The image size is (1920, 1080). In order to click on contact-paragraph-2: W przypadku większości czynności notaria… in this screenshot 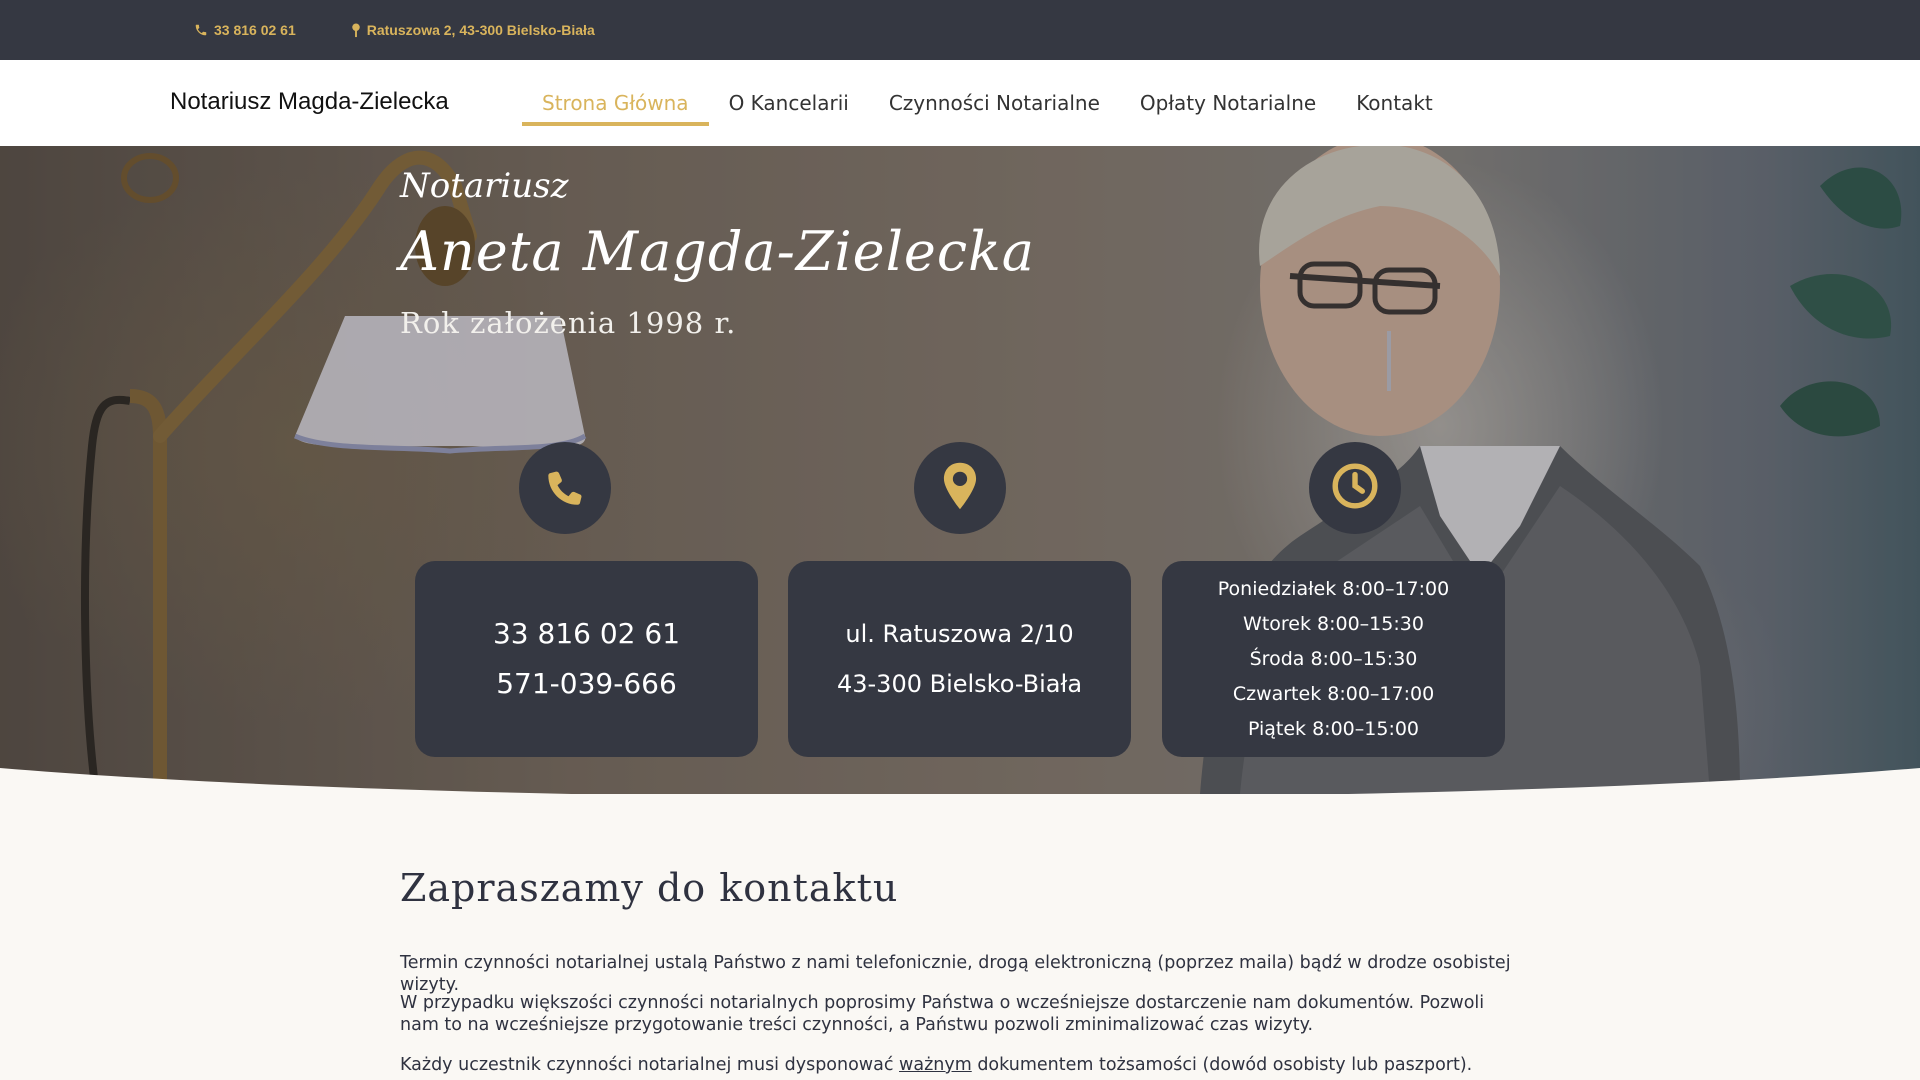, I will do `click(942, 1014)`.